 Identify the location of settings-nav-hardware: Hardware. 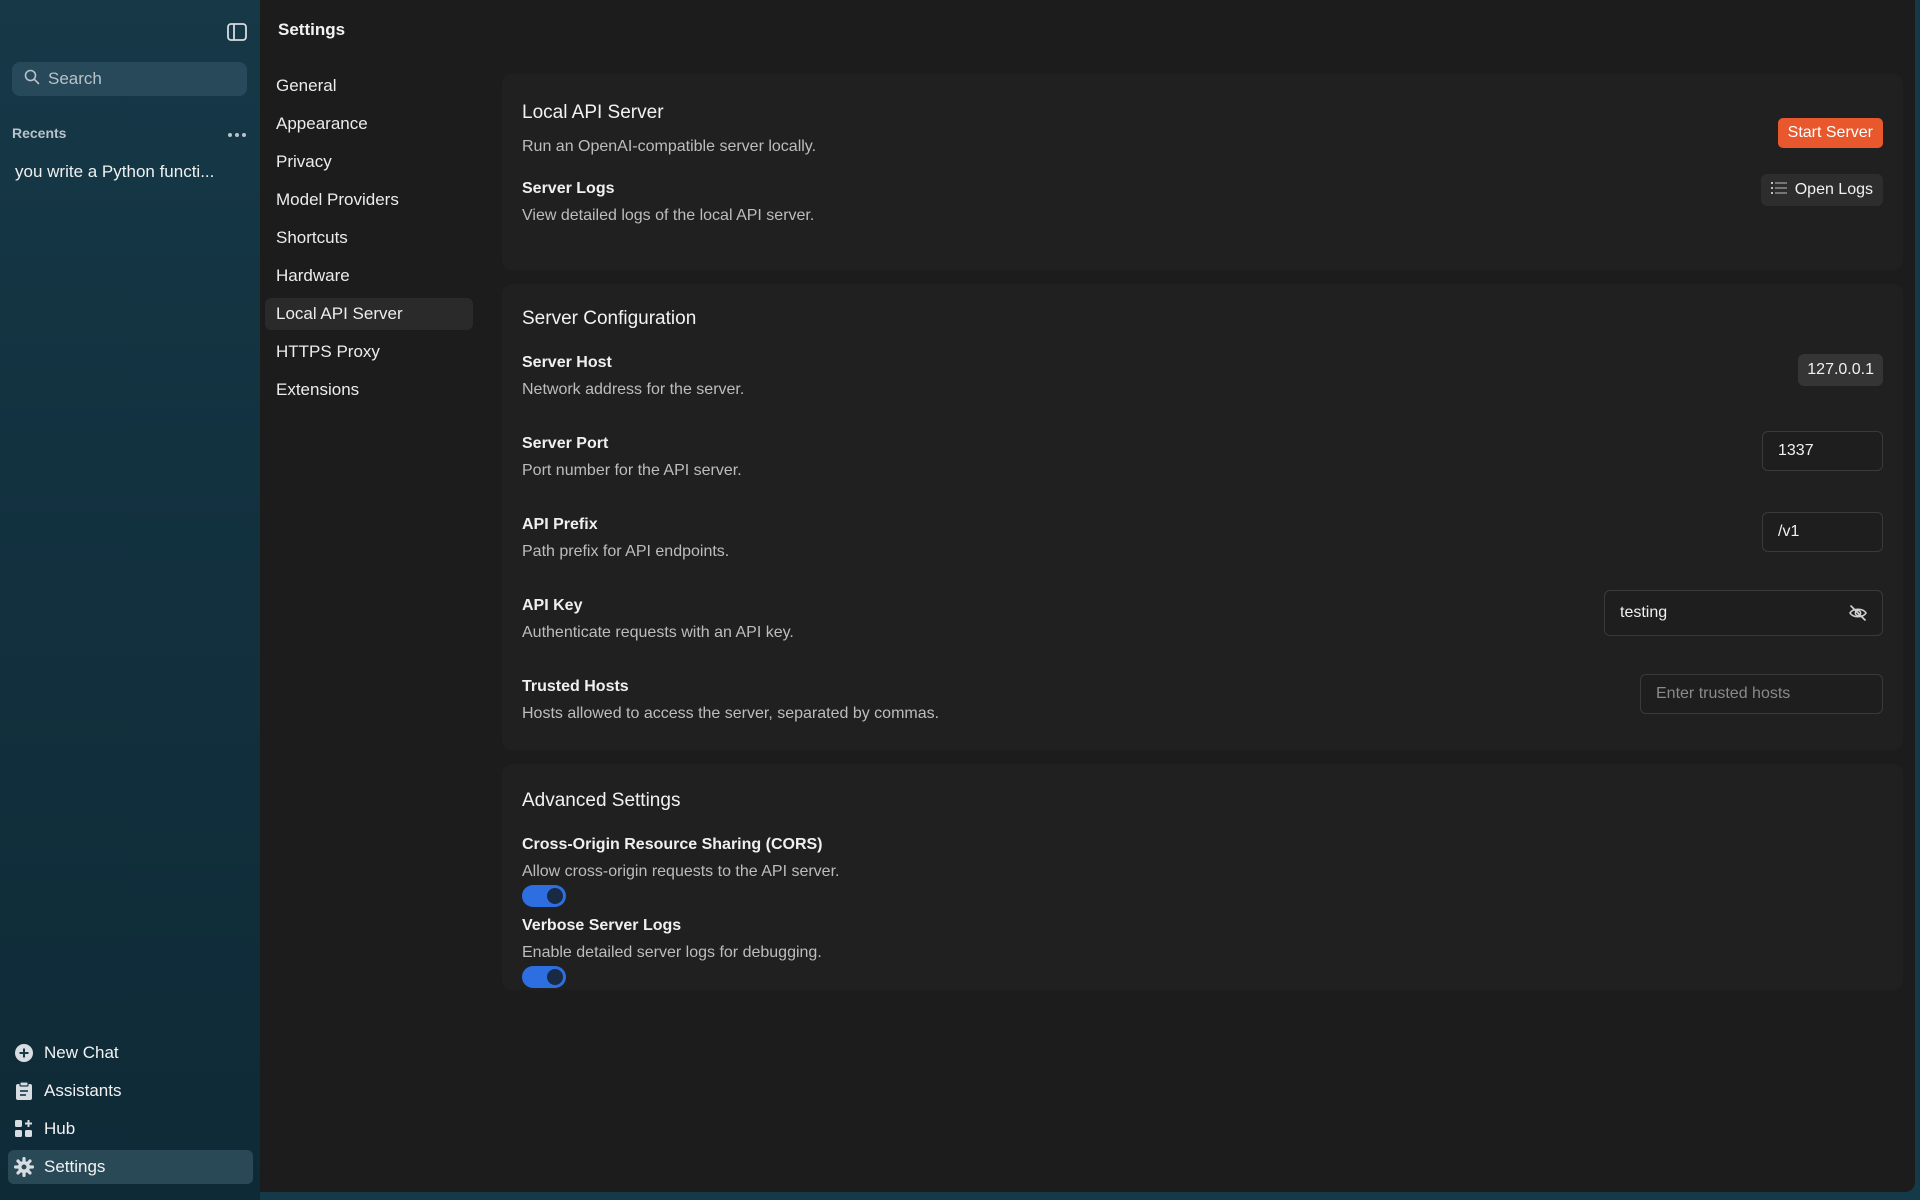
(369, 276).